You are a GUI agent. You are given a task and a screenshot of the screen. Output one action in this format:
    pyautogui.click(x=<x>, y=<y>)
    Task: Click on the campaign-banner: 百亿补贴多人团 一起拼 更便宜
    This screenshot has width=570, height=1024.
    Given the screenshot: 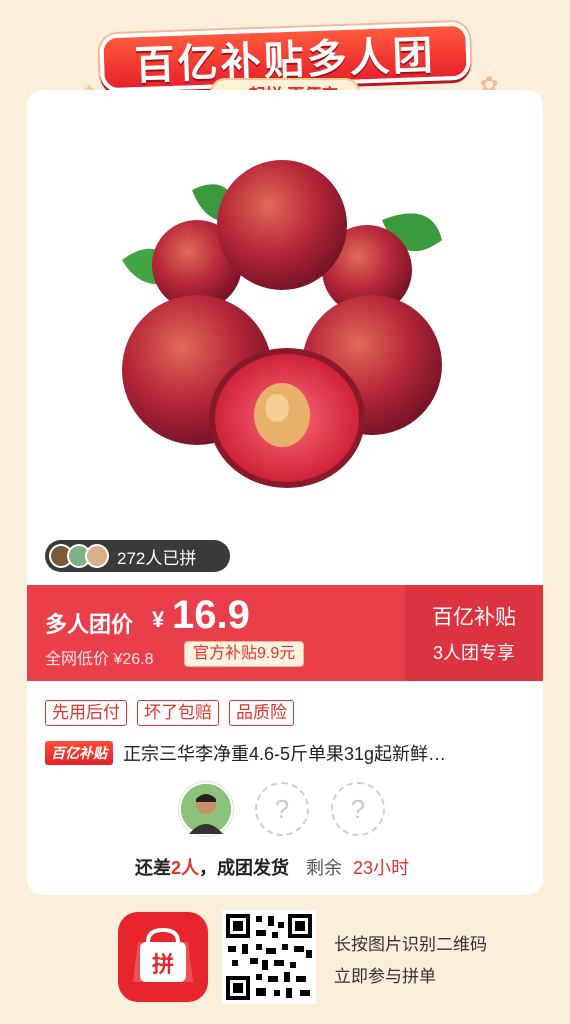 What is the action you would take?
    pyautogui.click(x=285, y=63)
    